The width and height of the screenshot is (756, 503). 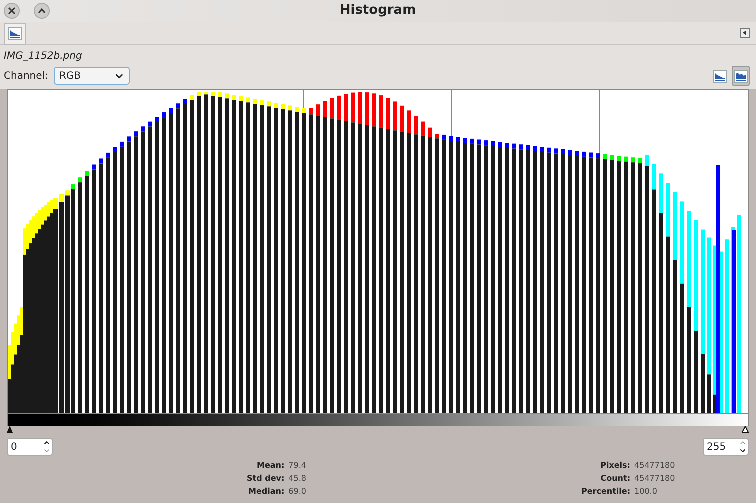 I want to click on stat-value: 100.0, so click(x=646, y=492).